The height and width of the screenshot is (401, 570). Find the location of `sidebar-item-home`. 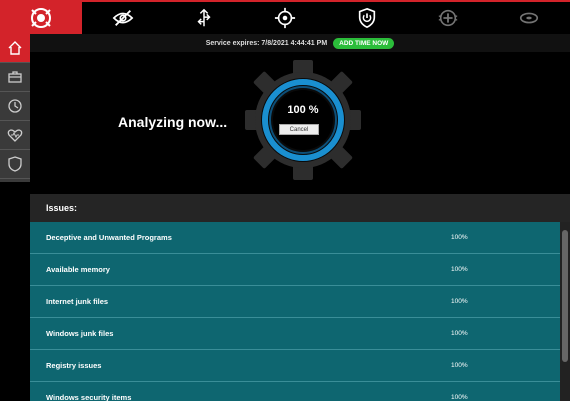

sidebar-item-home is located at coordinates (15, 48).